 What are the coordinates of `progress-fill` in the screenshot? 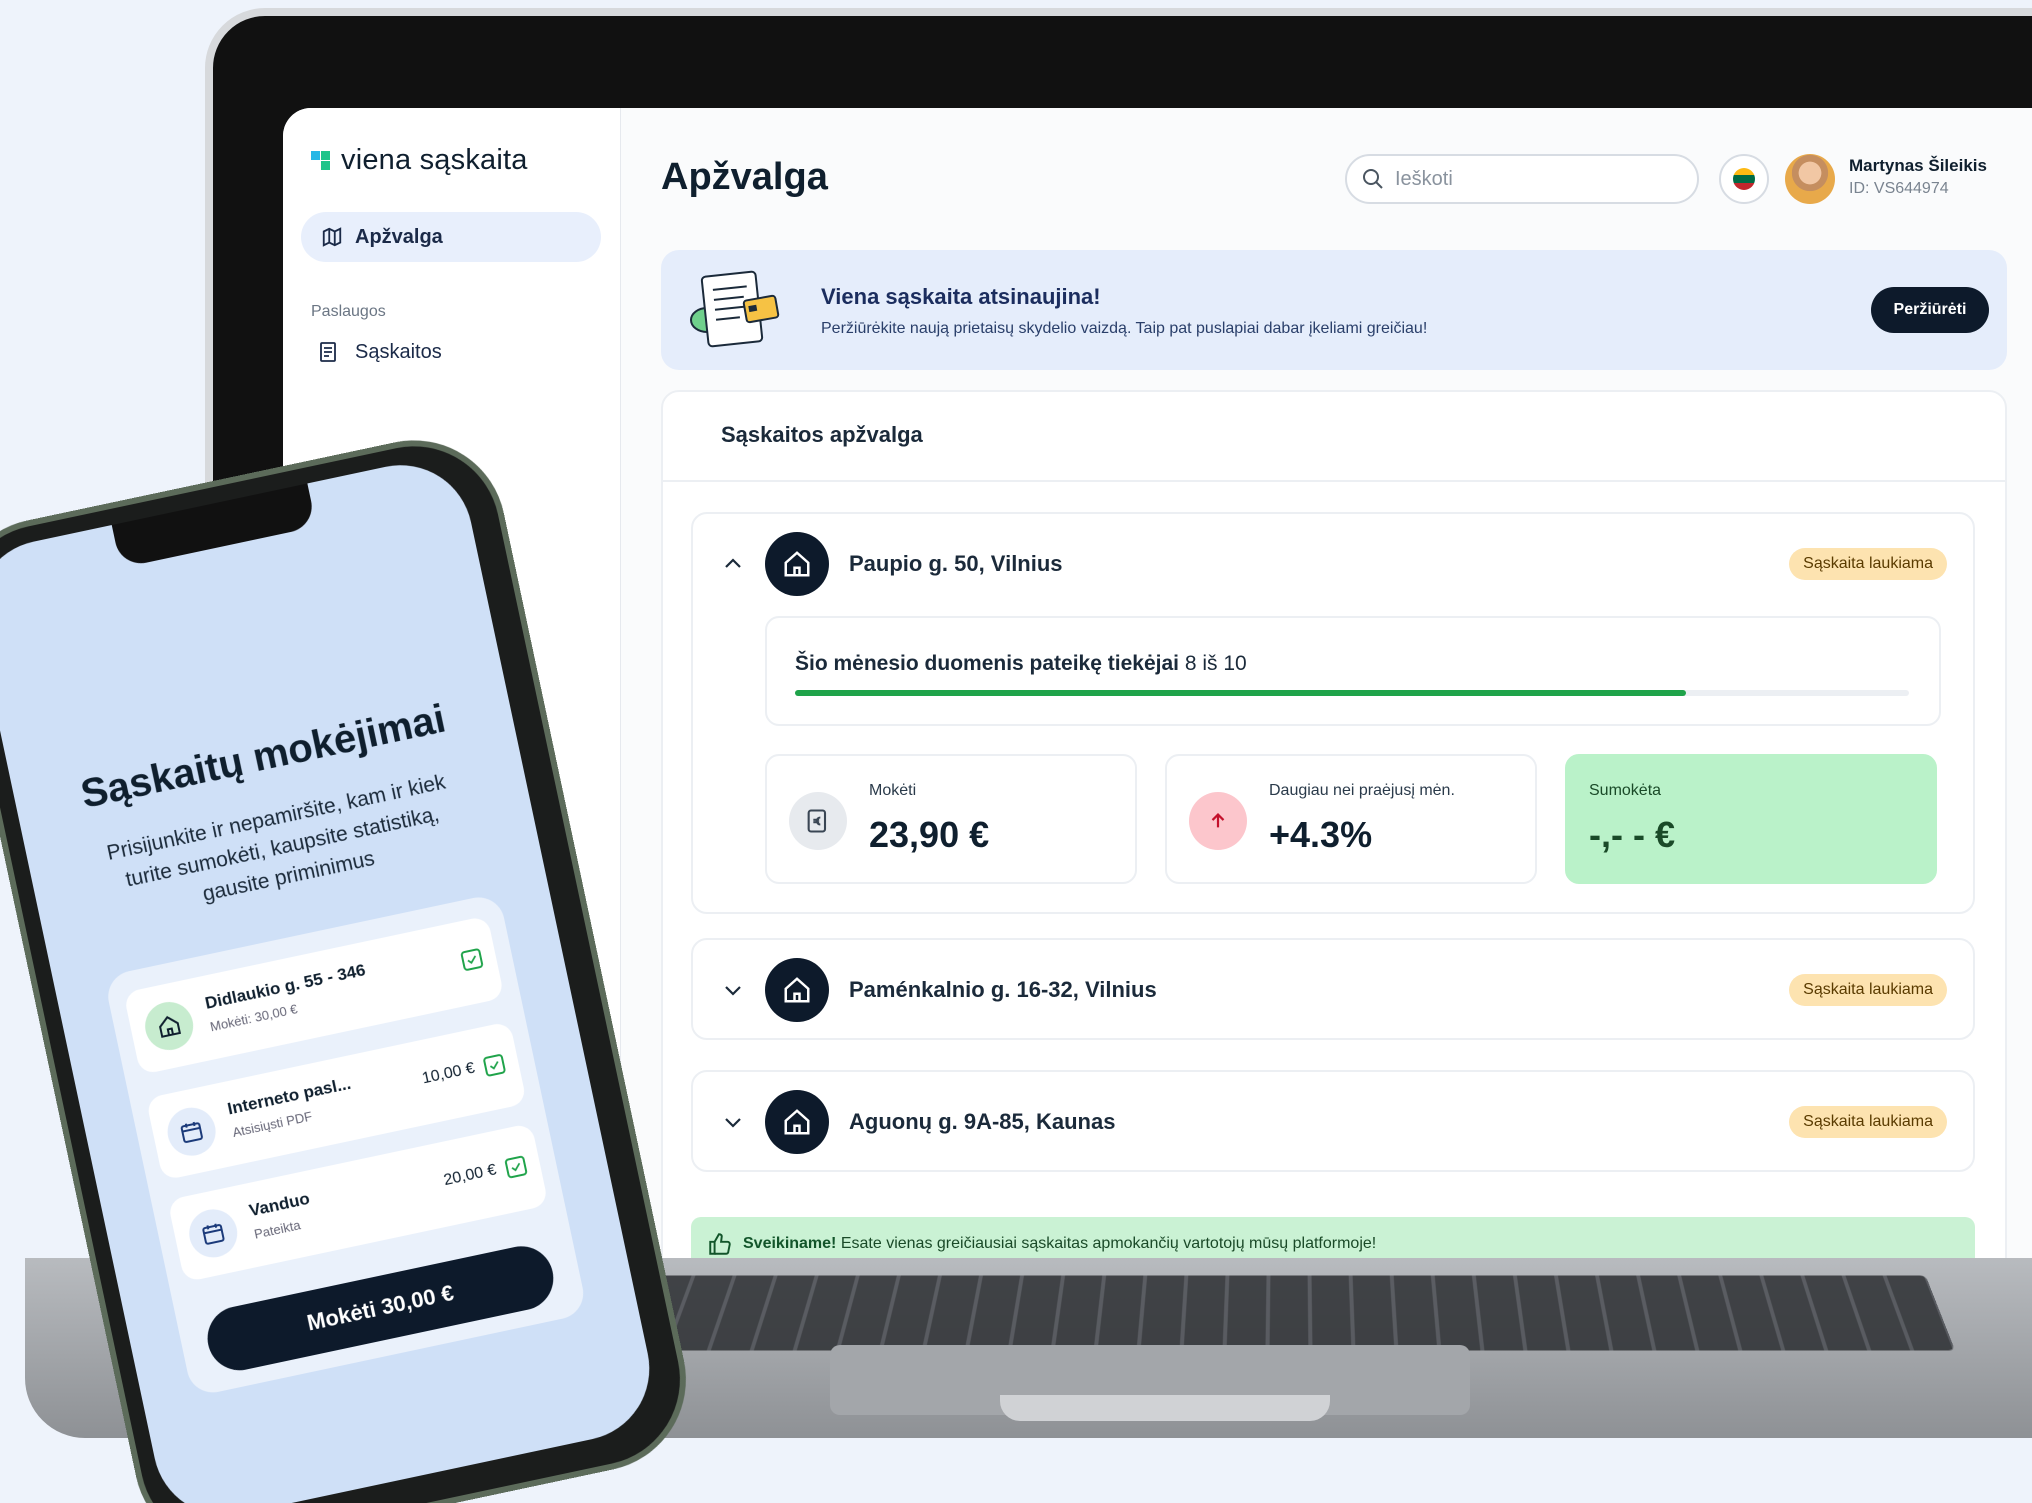 It's located at (1240, 693).